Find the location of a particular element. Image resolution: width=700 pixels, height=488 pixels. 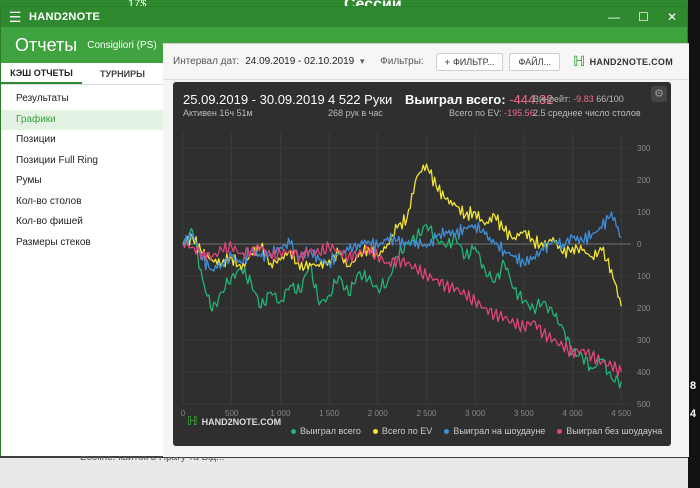

close-icon: ✕ is located at coordinates (672, 17).